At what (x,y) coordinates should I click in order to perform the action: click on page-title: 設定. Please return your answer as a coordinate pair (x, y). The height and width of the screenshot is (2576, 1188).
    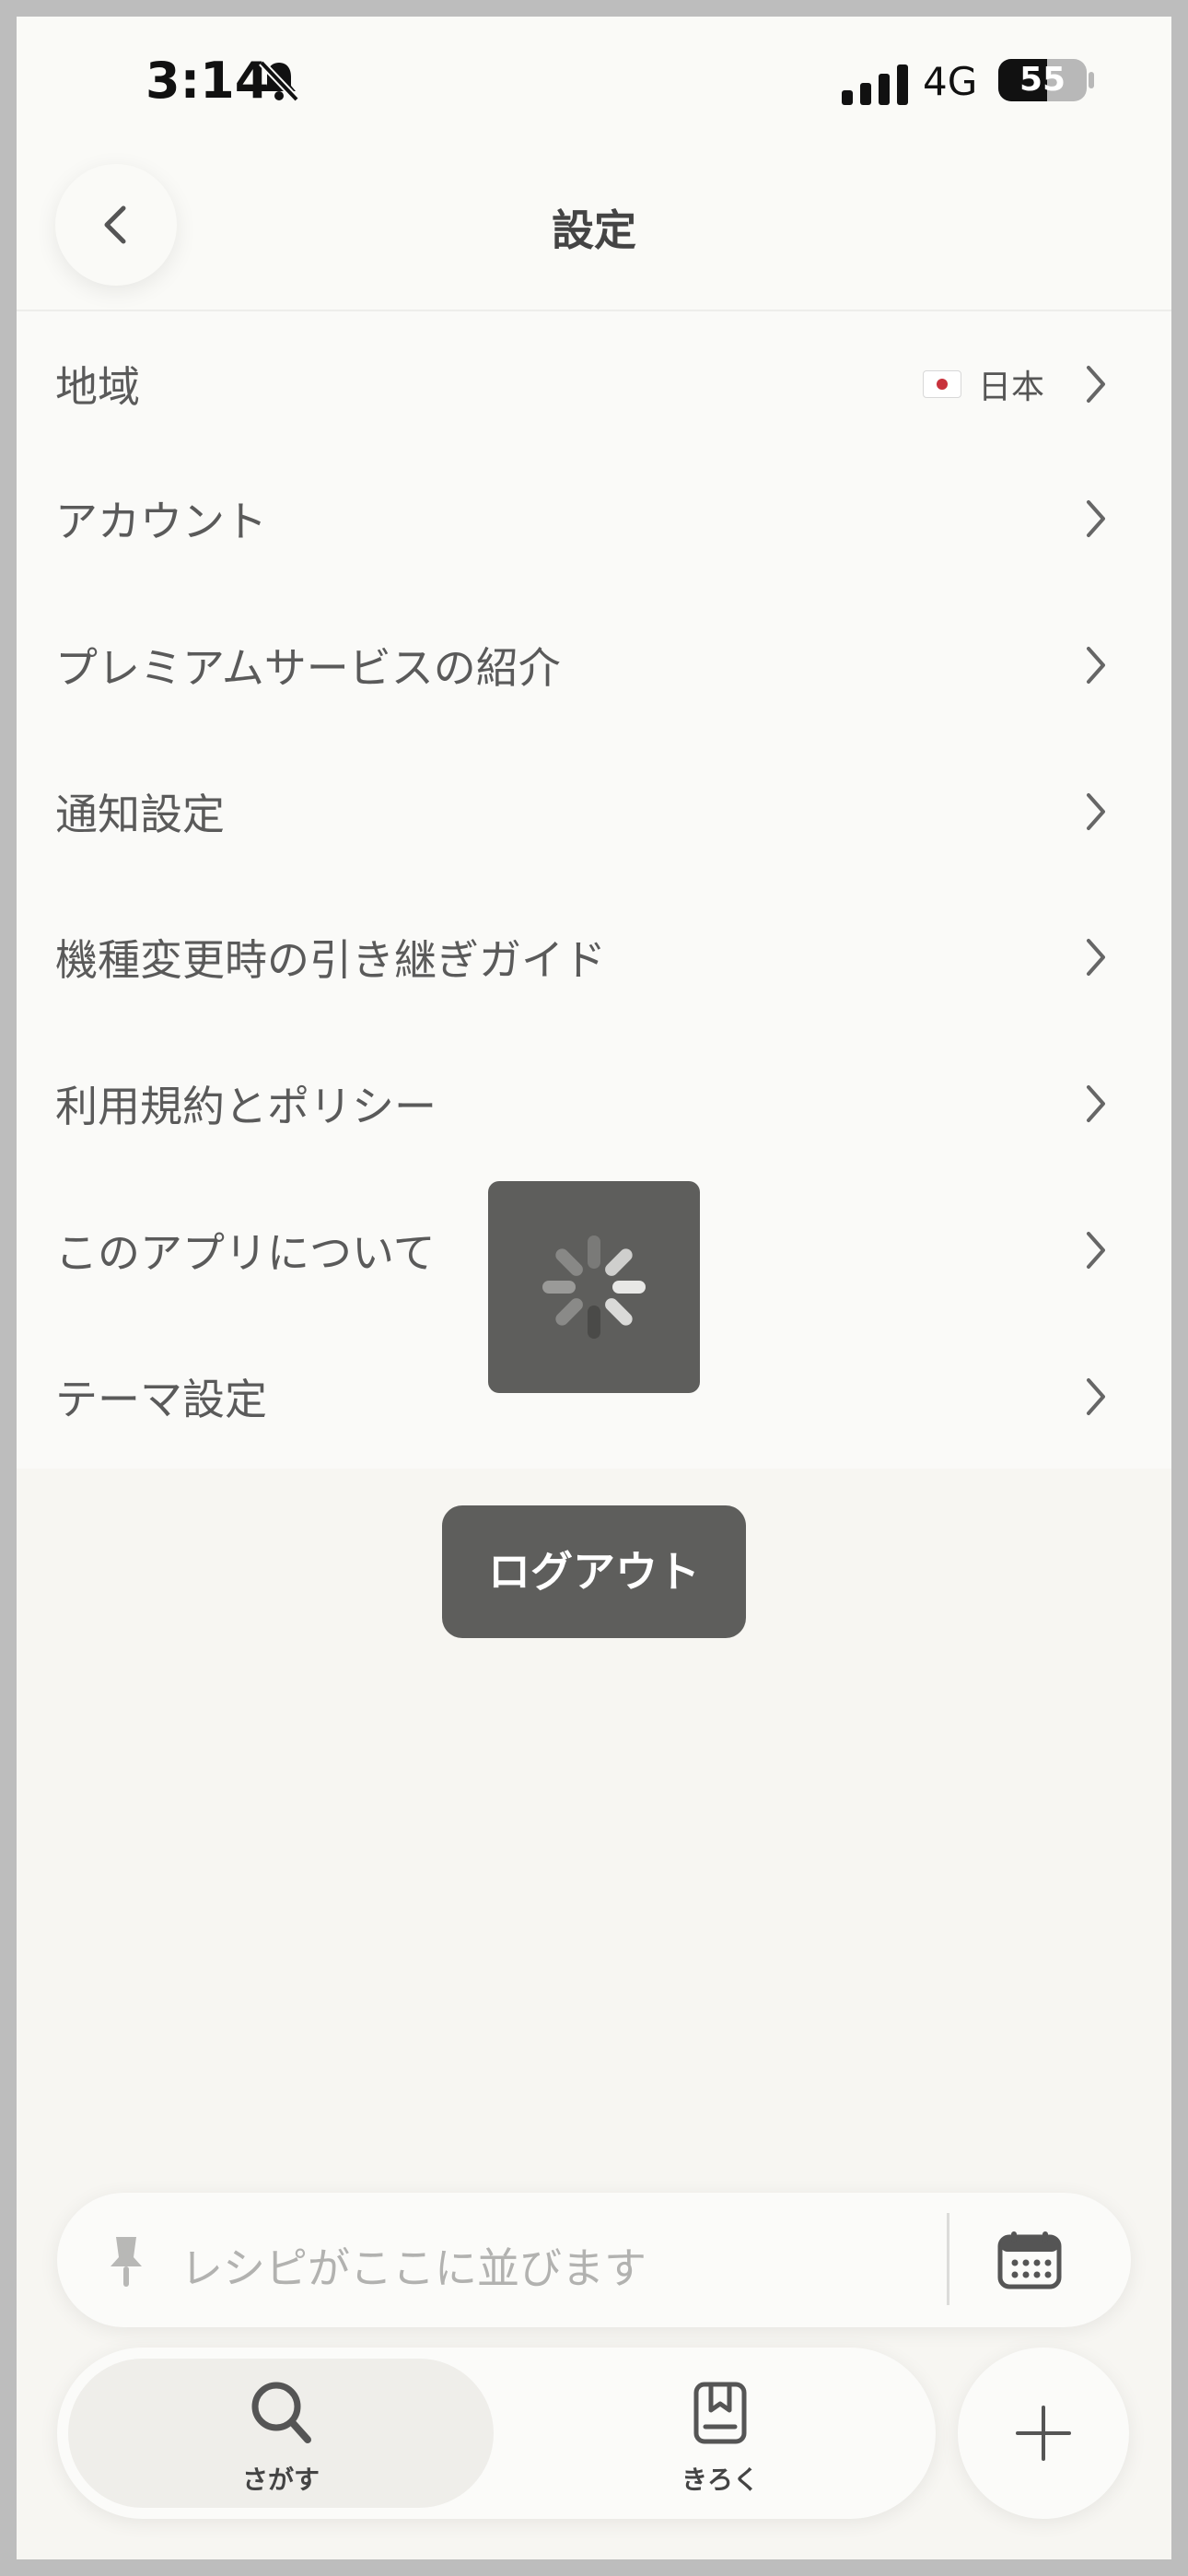
    Looking at the image, I should click on (594, 230).